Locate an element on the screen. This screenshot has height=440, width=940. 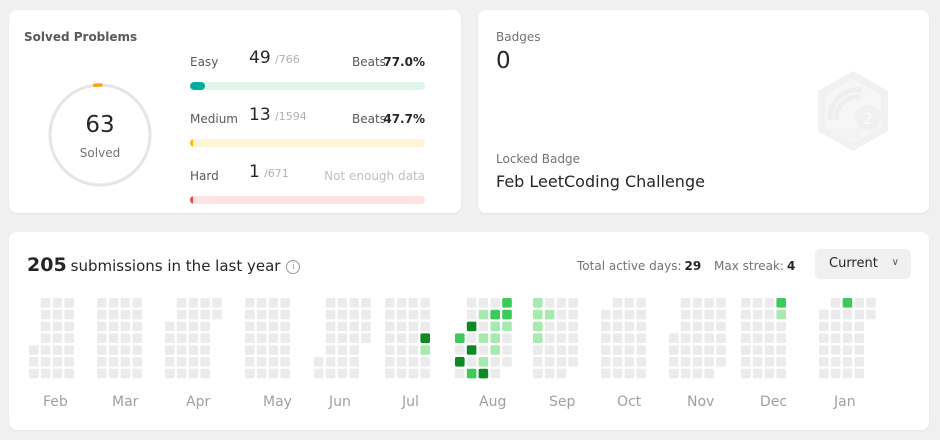
feb-badge-icon: 2 is located at coordinates (853, 111).